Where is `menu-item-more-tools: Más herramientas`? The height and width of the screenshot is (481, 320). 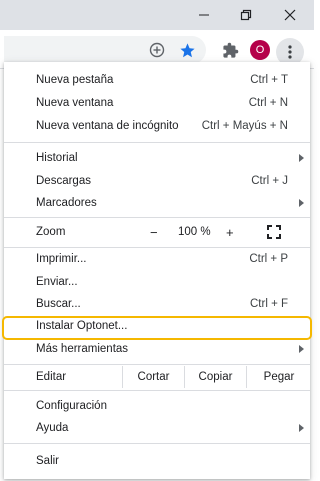 menu-item-more-tools: Más herramientas is located at coordinates (157, 349).